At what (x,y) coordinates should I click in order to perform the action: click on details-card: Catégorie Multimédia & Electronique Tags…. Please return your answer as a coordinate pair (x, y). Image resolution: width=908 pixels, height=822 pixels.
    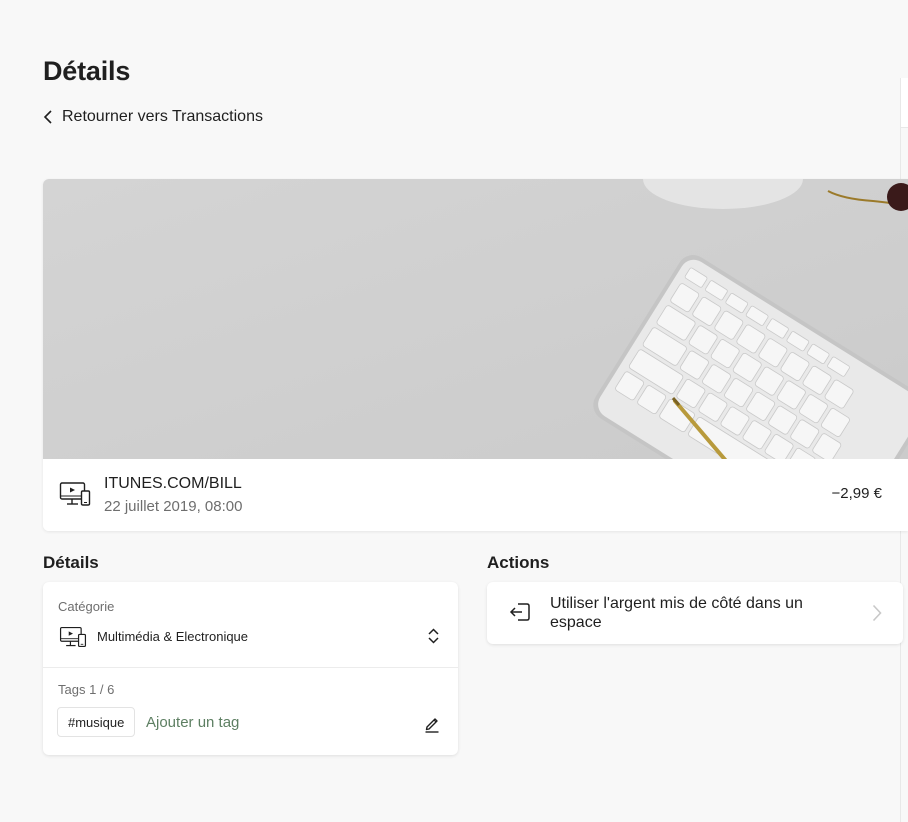
    Looking at the image, I should click on (250, 668).